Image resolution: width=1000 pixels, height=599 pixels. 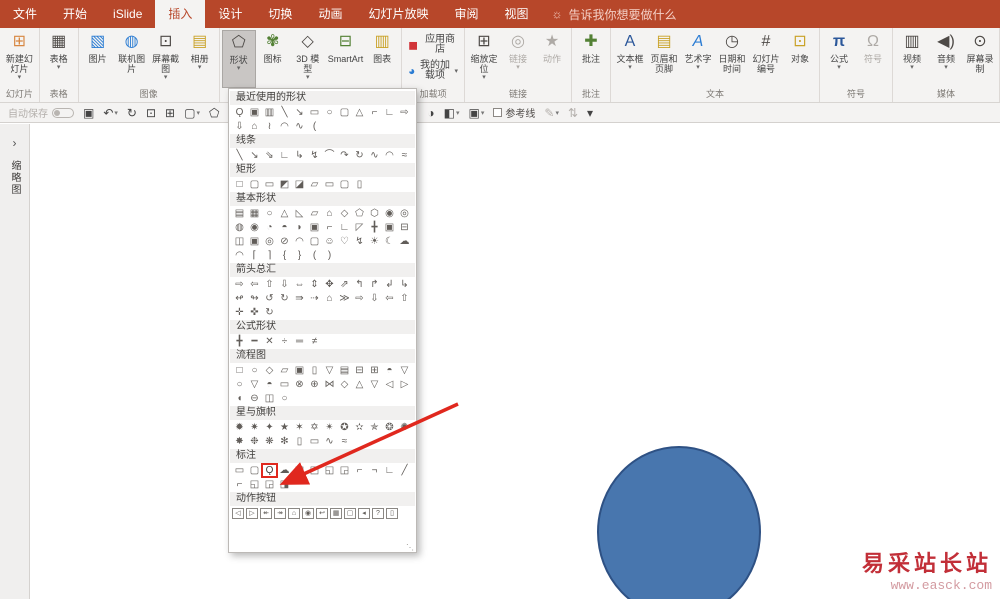 What do you see at coordinates (518, 59) in the screenshot?
I see `link-button: ◎ 链接 ▾` at bounding box center [518, 59].